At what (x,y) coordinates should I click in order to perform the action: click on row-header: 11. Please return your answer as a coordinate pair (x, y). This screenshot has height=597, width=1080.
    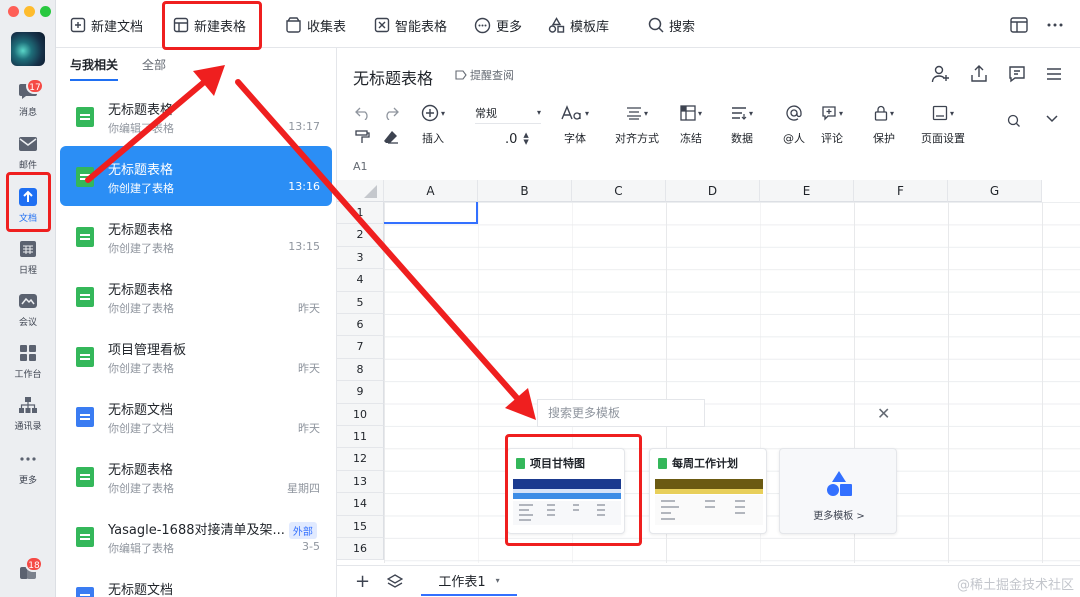
    Looking at the image, I should click on (360, 437).